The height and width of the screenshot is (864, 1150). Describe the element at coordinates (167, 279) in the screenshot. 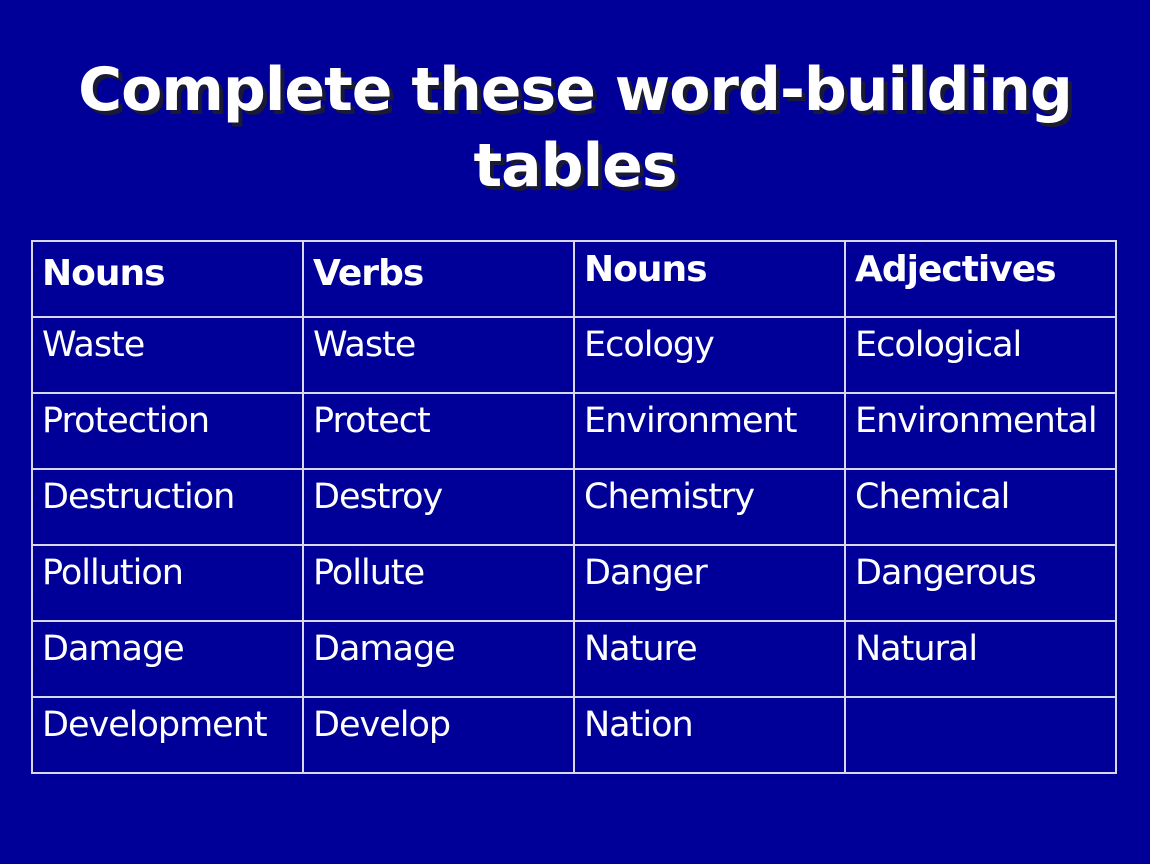

I see `header-nouns: Nouns` at that location.